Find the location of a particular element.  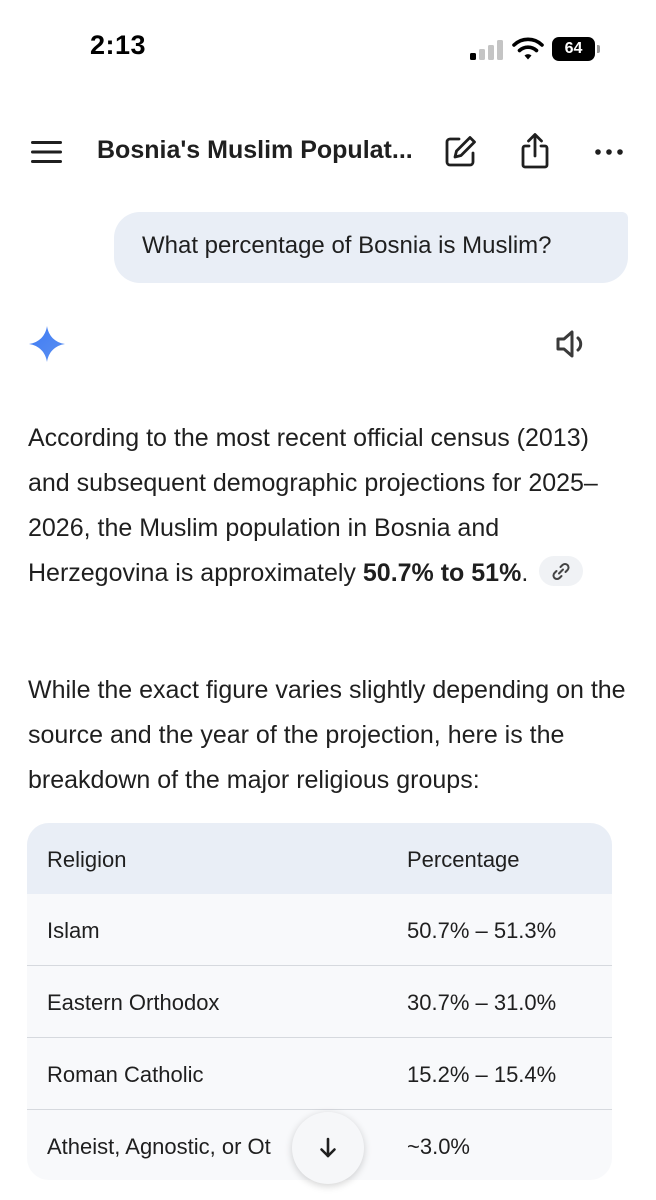

menu-icon is located at coordinates (47, 152).